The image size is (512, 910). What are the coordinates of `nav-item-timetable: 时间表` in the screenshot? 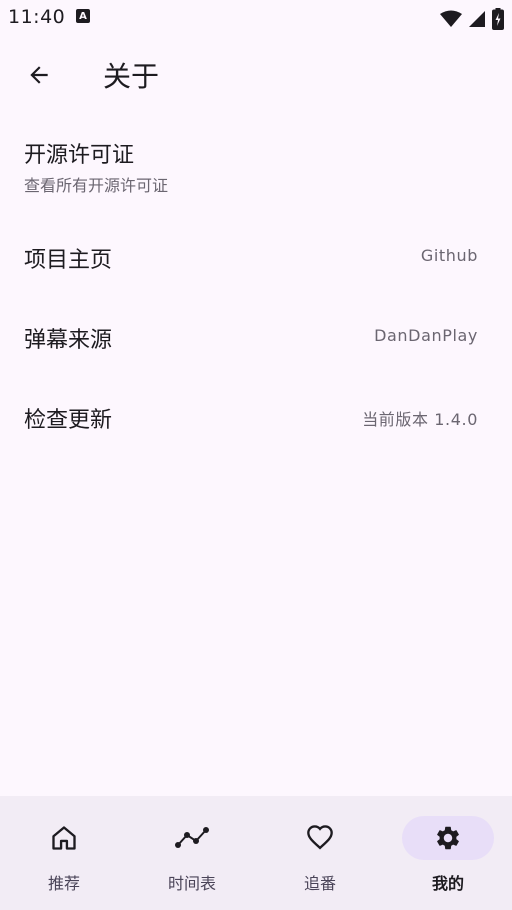 It's located at (192, 853).